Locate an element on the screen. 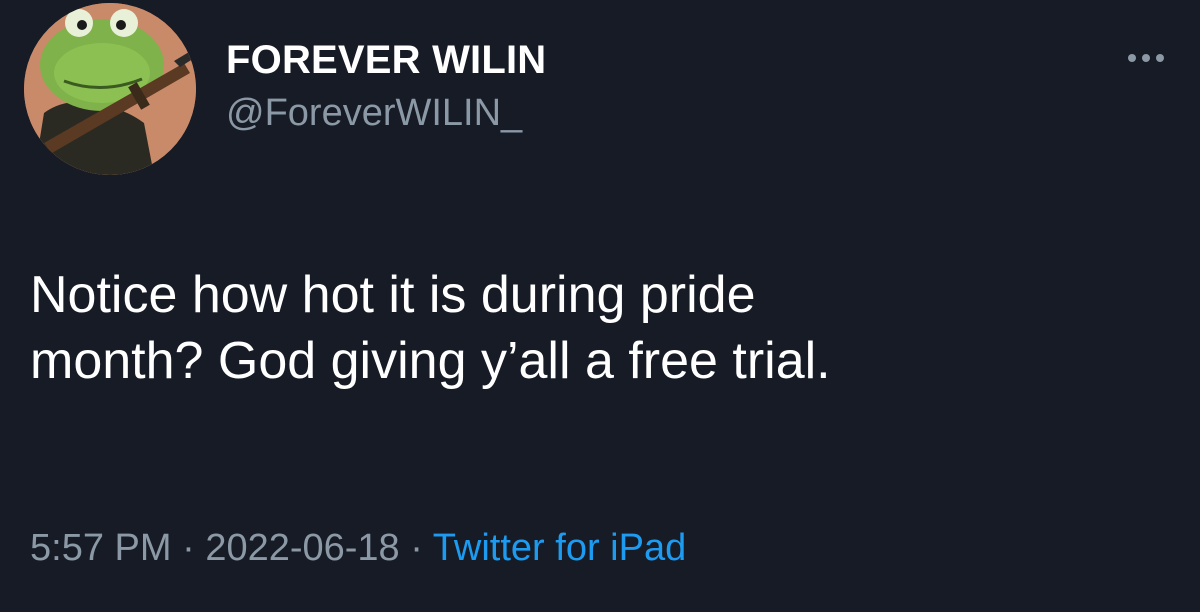 Image resolution: width=1200 pixels, height=612 pixels. user-handle: @ForeverWILIN_ is located at coordinates (386, 113).